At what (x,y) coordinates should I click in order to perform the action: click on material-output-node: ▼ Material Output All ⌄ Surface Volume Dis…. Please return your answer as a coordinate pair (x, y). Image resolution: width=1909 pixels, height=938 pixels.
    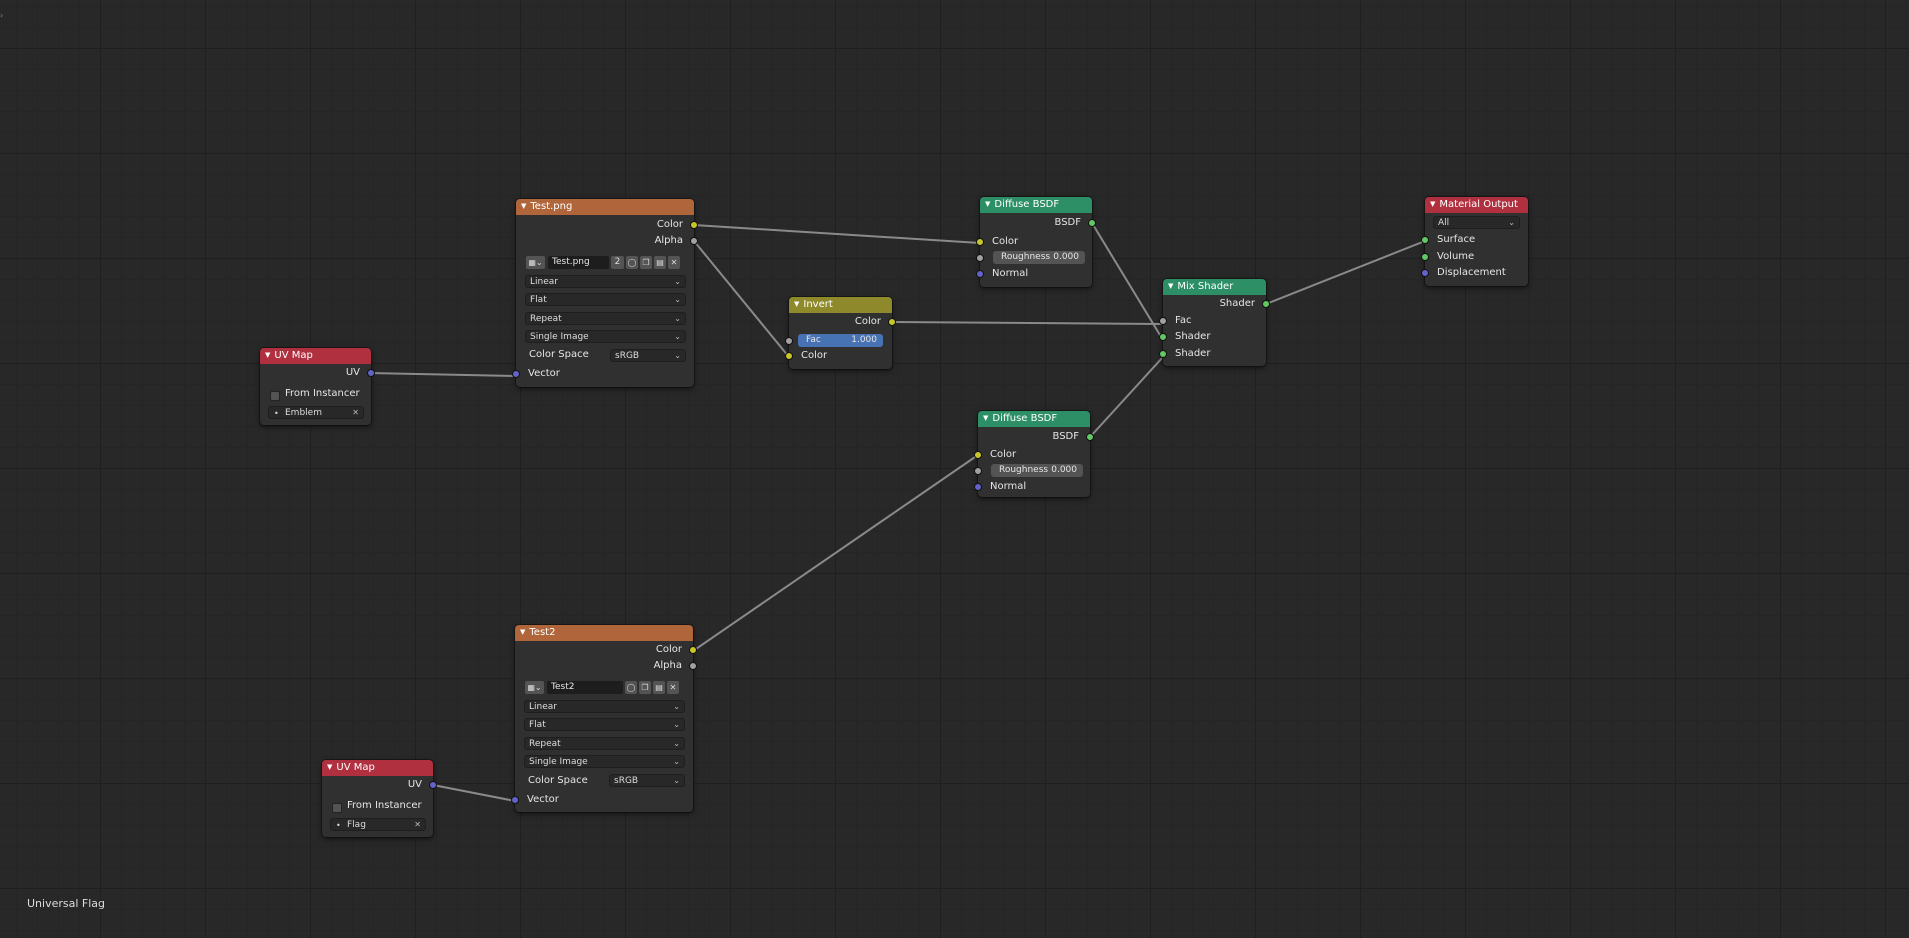
    Looking at the image, I should click on (1474, 241).